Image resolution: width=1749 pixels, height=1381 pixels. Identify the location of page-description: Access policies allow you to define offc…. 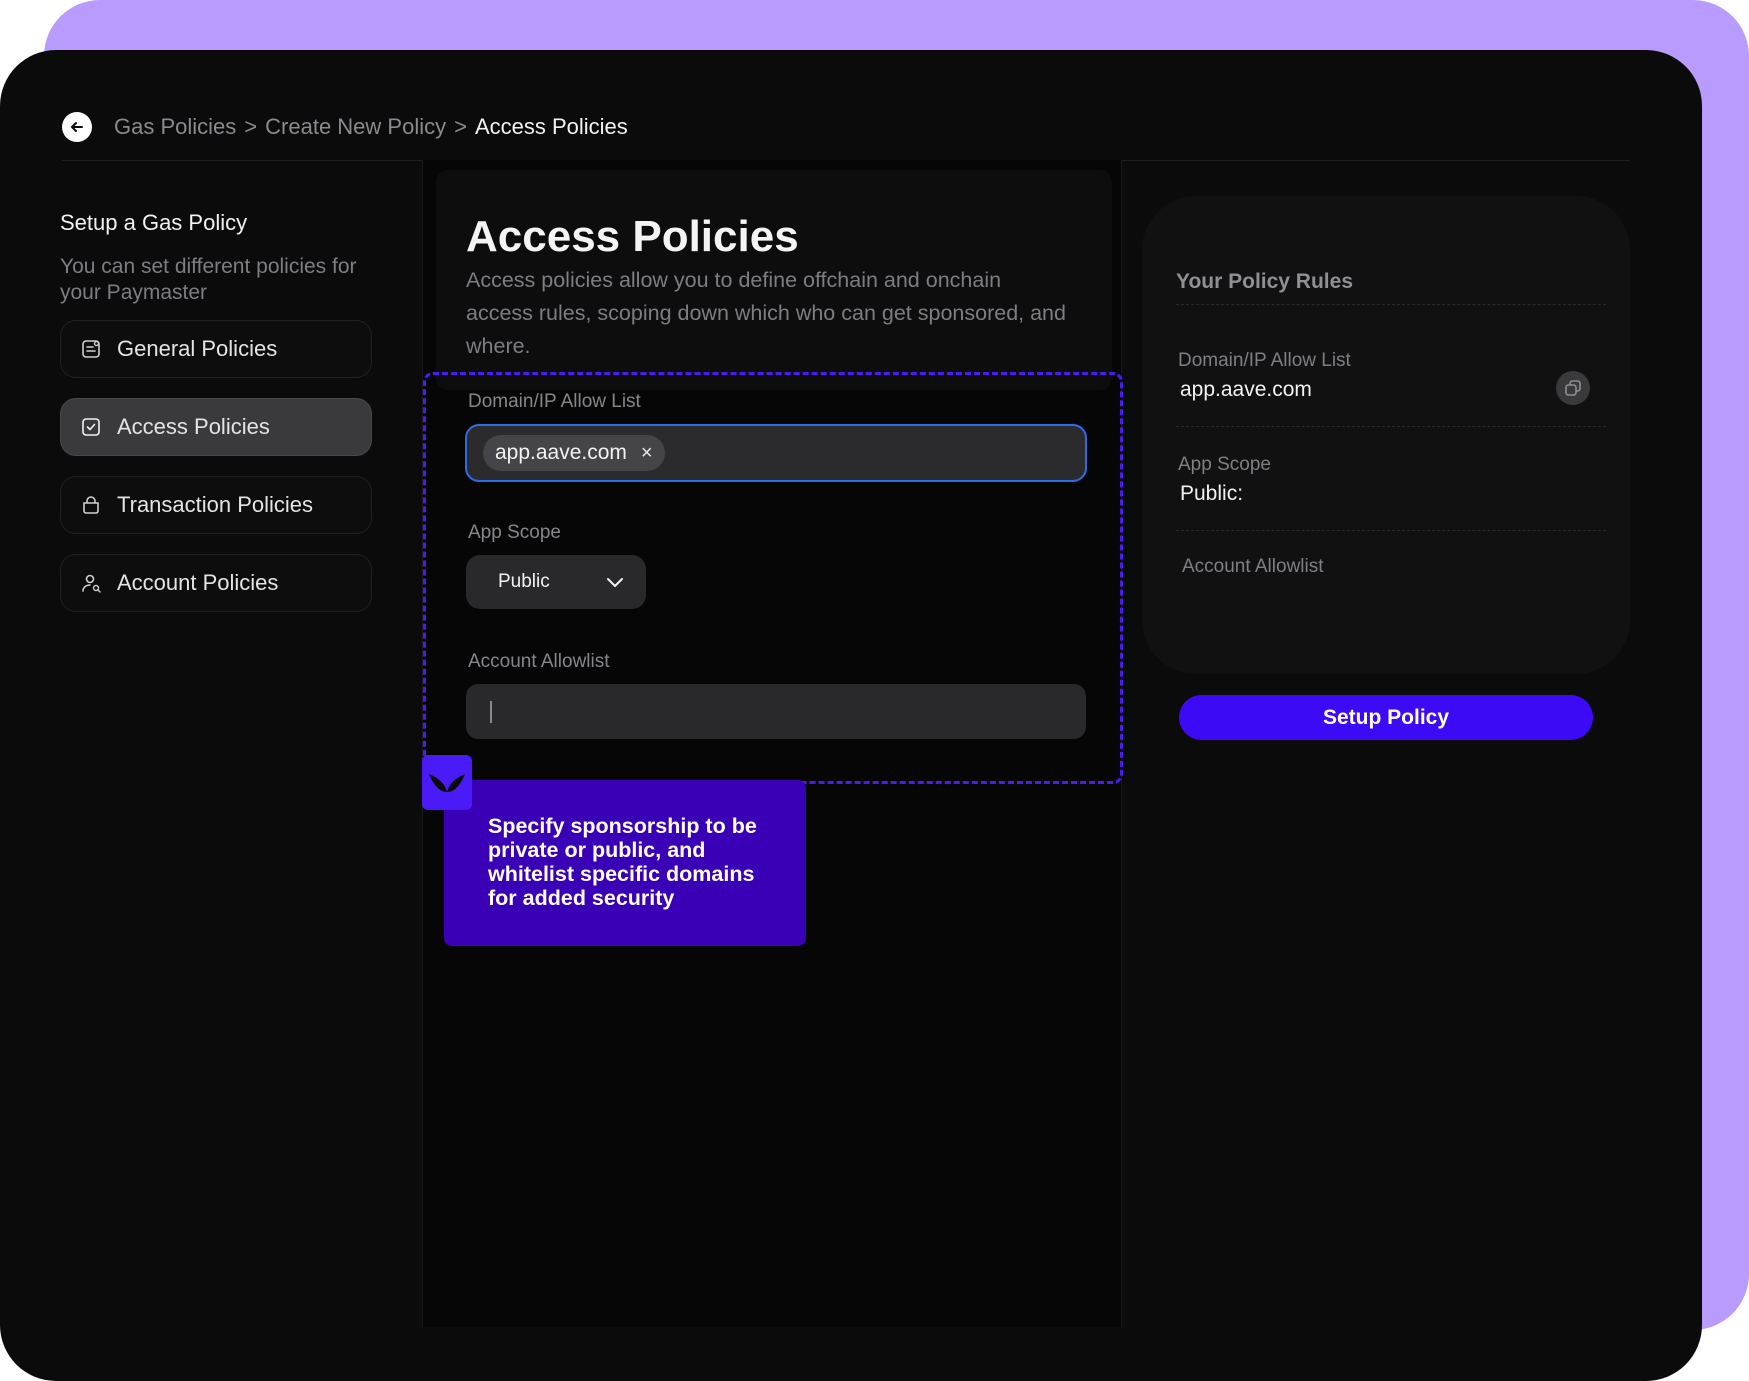
(766, 313).